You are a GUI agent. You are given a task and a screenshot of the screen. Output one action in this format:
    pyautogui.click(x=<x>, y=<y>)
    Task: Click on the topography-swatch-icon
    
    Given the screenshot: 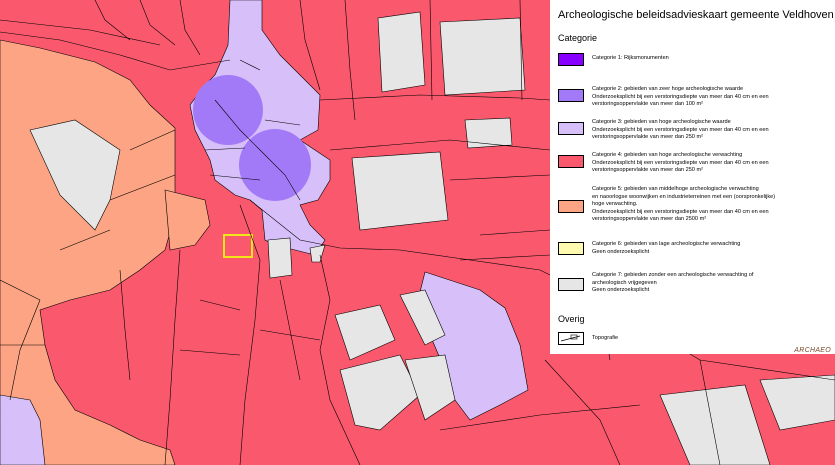 What is the action you would take?
    pyautogui.click(x=571, y=338)
    